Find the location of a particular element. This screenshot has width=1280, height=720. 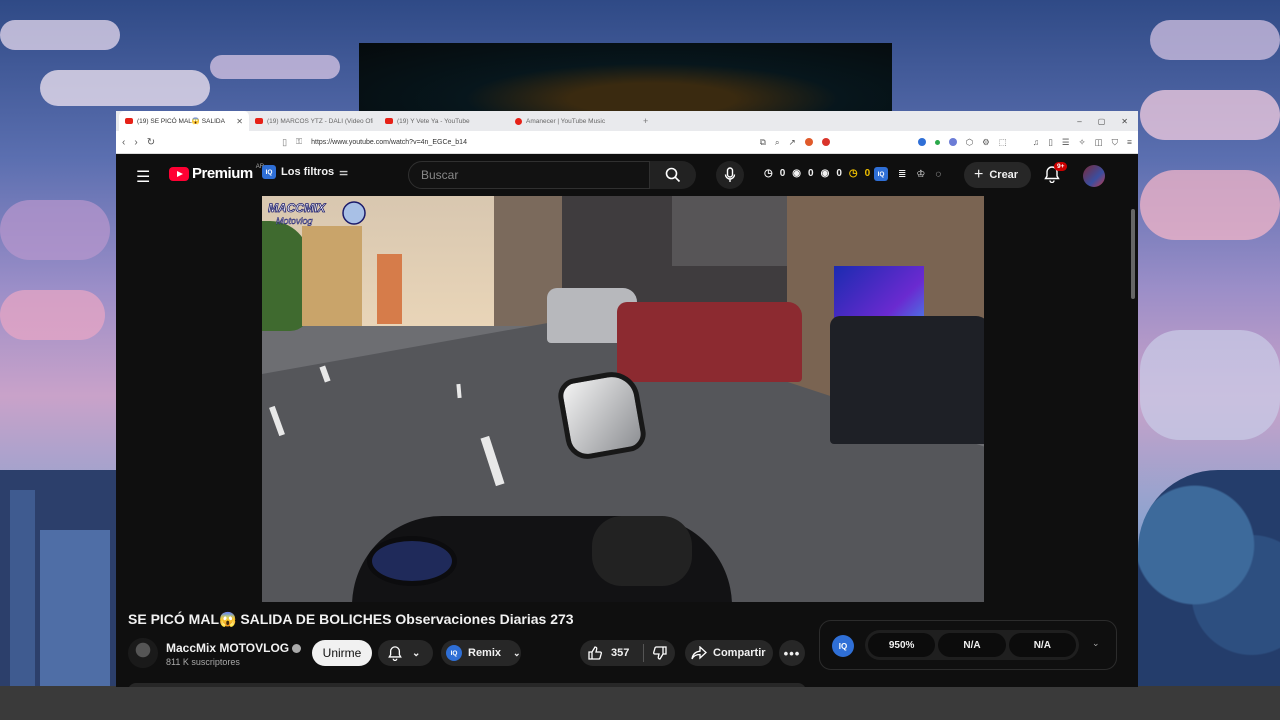

subscription-bell-button: ⌄ is located at coordinates (405, 653).